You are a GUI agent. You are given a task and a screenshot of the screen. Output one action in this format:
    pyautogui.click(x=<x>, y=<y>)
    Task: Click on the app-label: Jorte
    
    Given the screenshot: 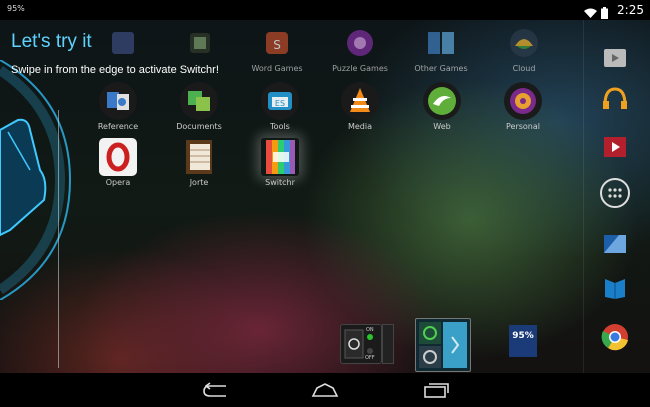 What is the action you would take?
    pyautogui.click(x=199, y=182)
    